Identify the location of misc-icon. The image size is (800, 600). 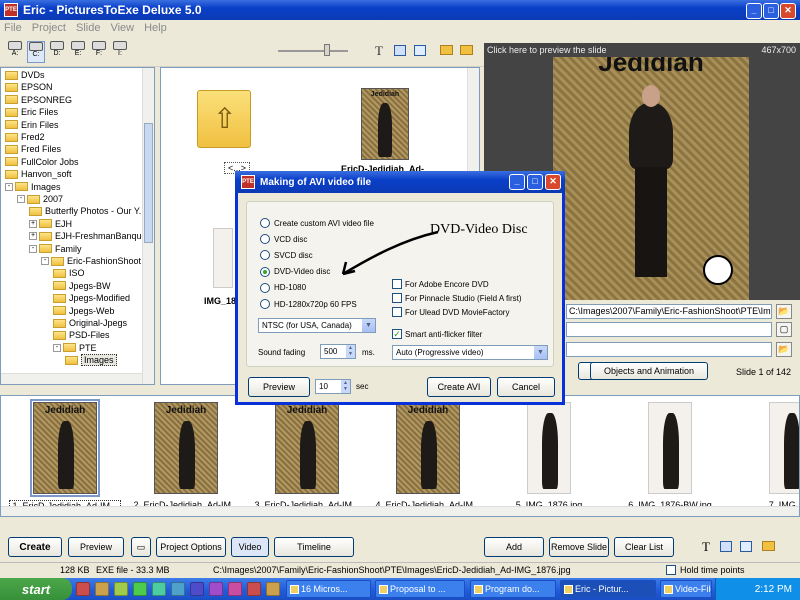
(273, 589).